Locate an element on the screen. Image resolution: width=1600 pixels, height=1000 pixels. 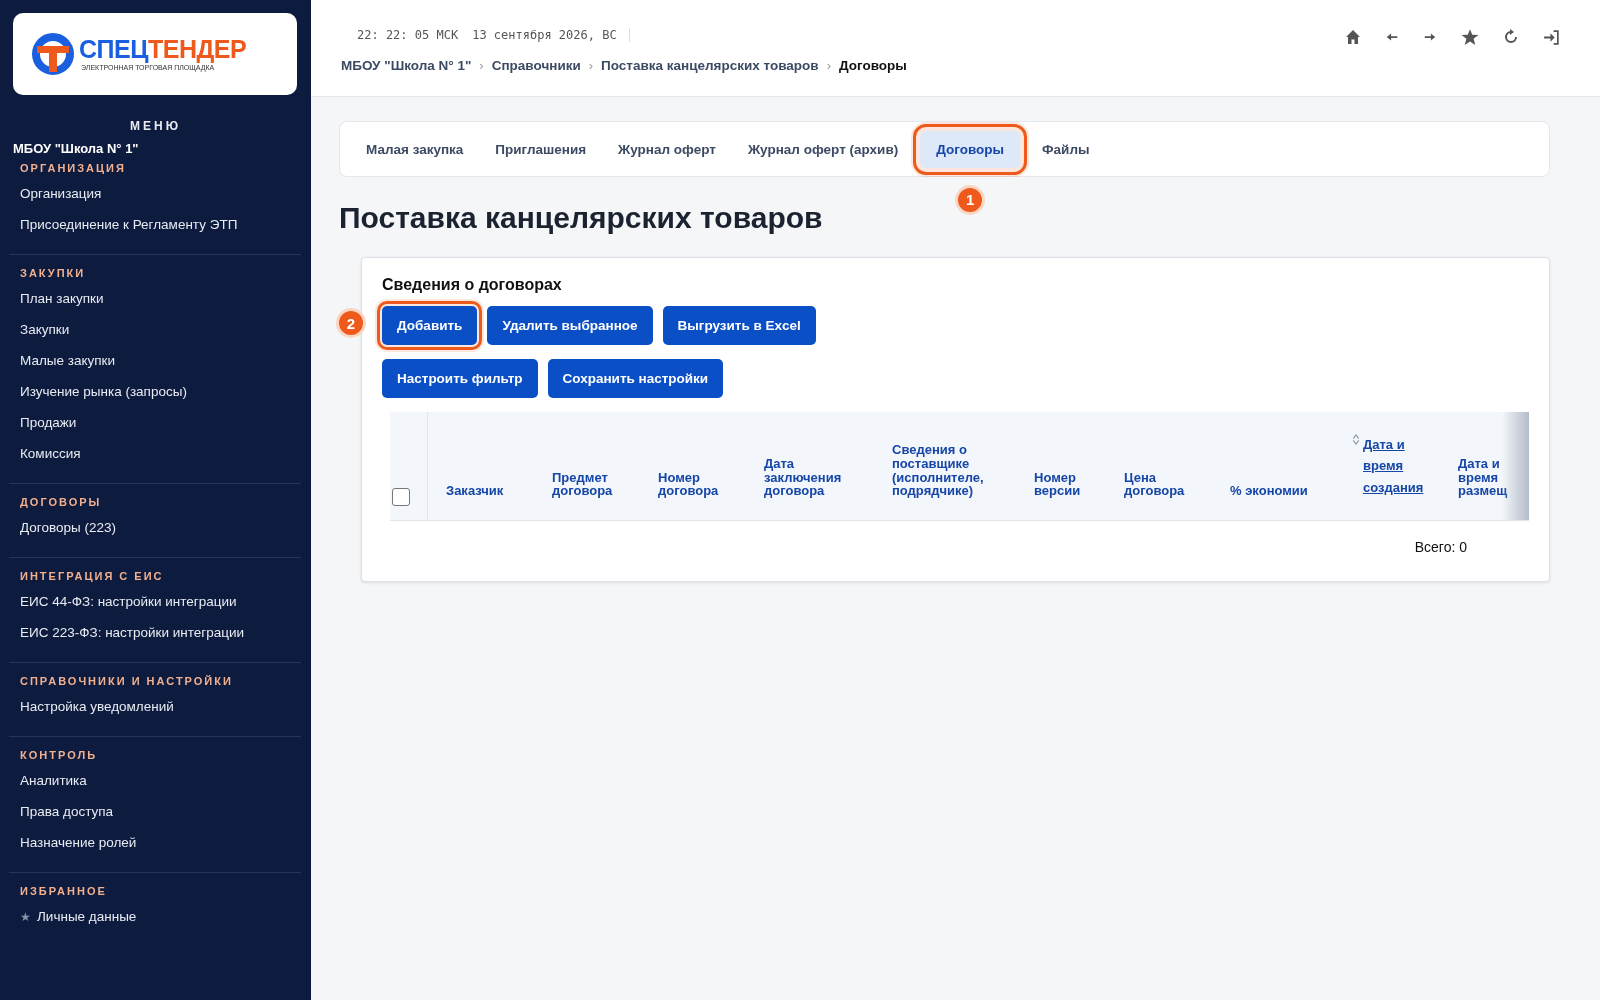
page-title: Поставка канцелярских товаров is located at coordinates (581, 218).